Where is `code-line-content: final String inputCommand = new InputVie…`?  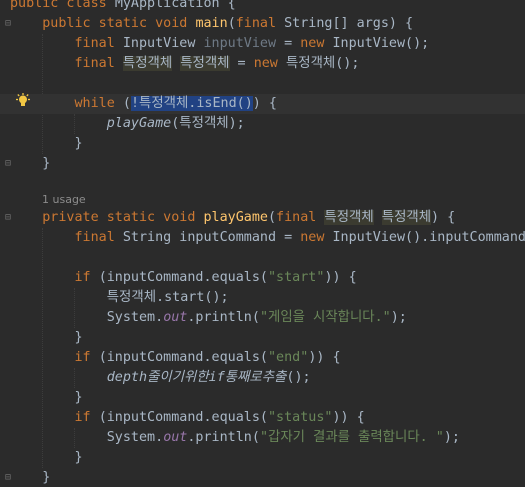 code-line-content: final String inputCommand = new InputVie… is located at coordinates (267, 238).